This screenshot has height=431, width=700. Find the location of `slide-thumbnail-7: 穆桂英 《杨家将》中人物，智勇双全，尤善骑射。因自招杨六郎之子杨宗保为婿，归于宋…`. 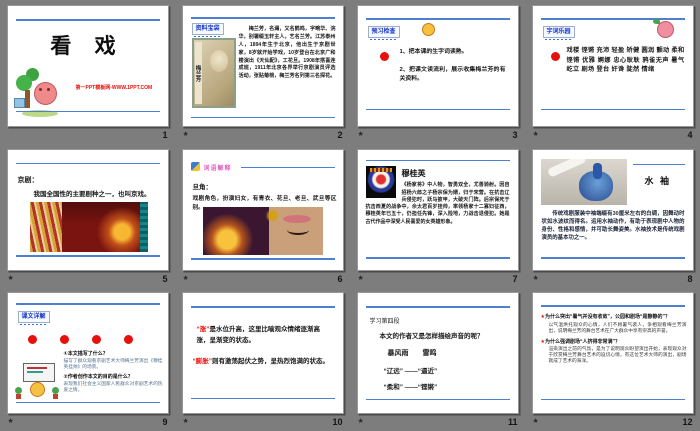

slide-thumbnail-7: 穆桂英 《杨家将》中人物，智勇双全，尤善骑射。因自招杨六郎之子杨宗保为婿，归于宋… is located at coordinates (437, 209).